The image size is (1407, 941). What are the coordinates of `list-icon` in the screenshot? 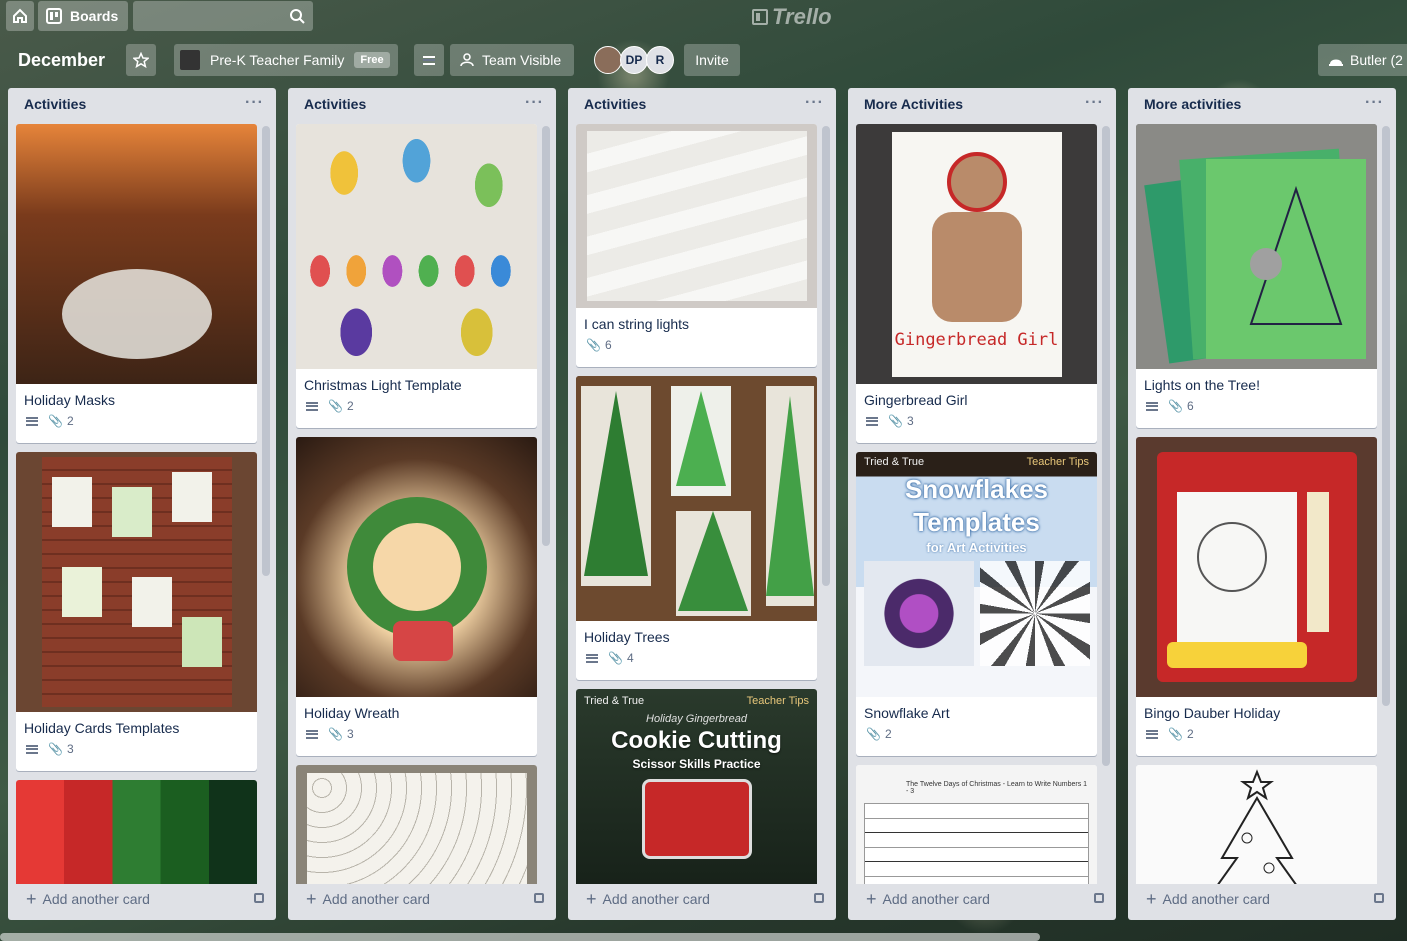 It's located at (429, 60).